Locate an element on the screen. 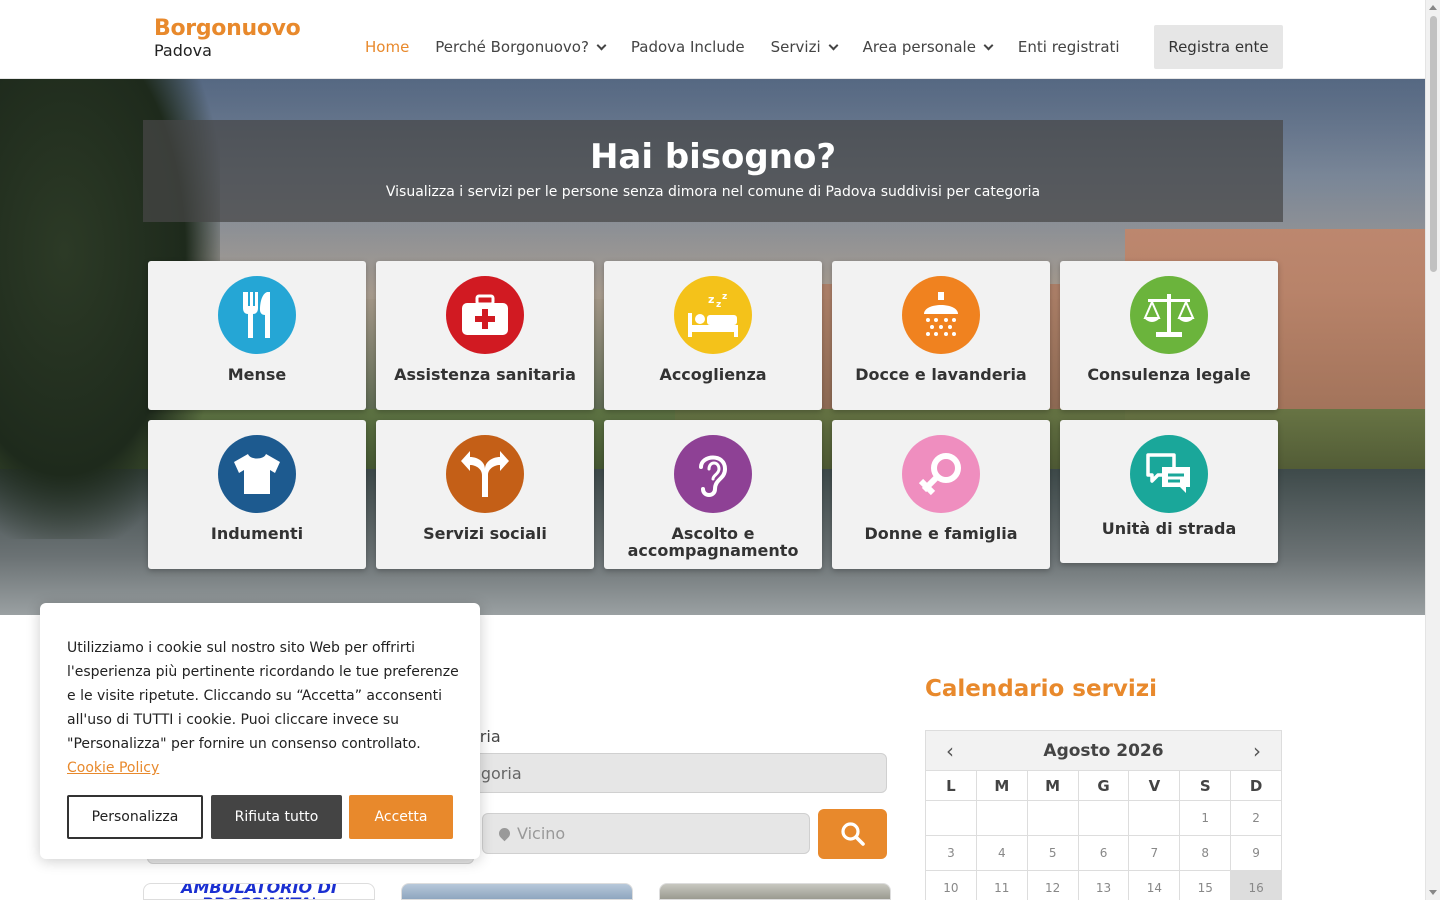 This screenshot has width=1440, height=900. register-entity-button: Registra ente is located at coordinates (1218, 47).